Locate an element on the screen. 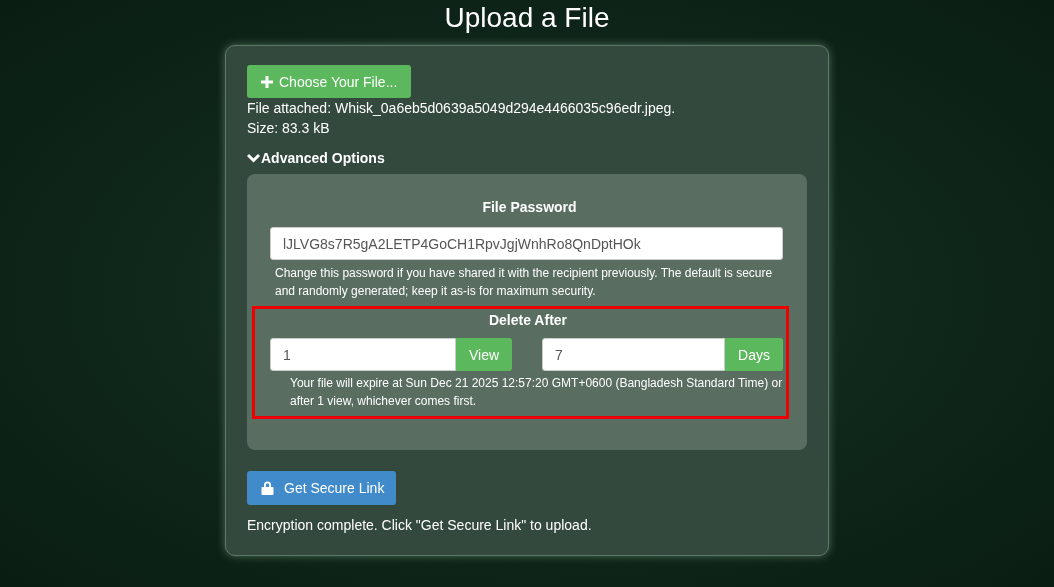 This screenshot has height=587, width=1054. plus-icon is located at coordinates (267, 81).